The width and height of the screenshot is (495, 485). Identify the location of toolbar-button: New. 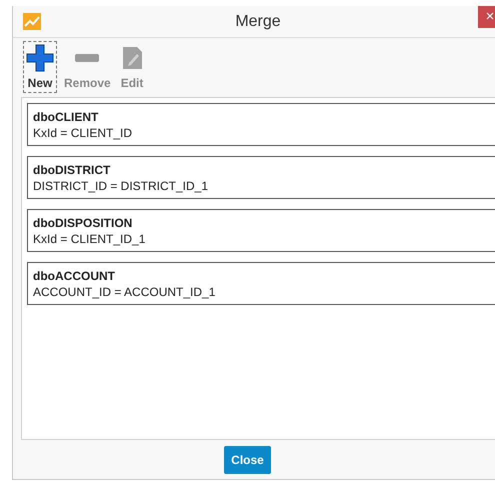
(40, 67).